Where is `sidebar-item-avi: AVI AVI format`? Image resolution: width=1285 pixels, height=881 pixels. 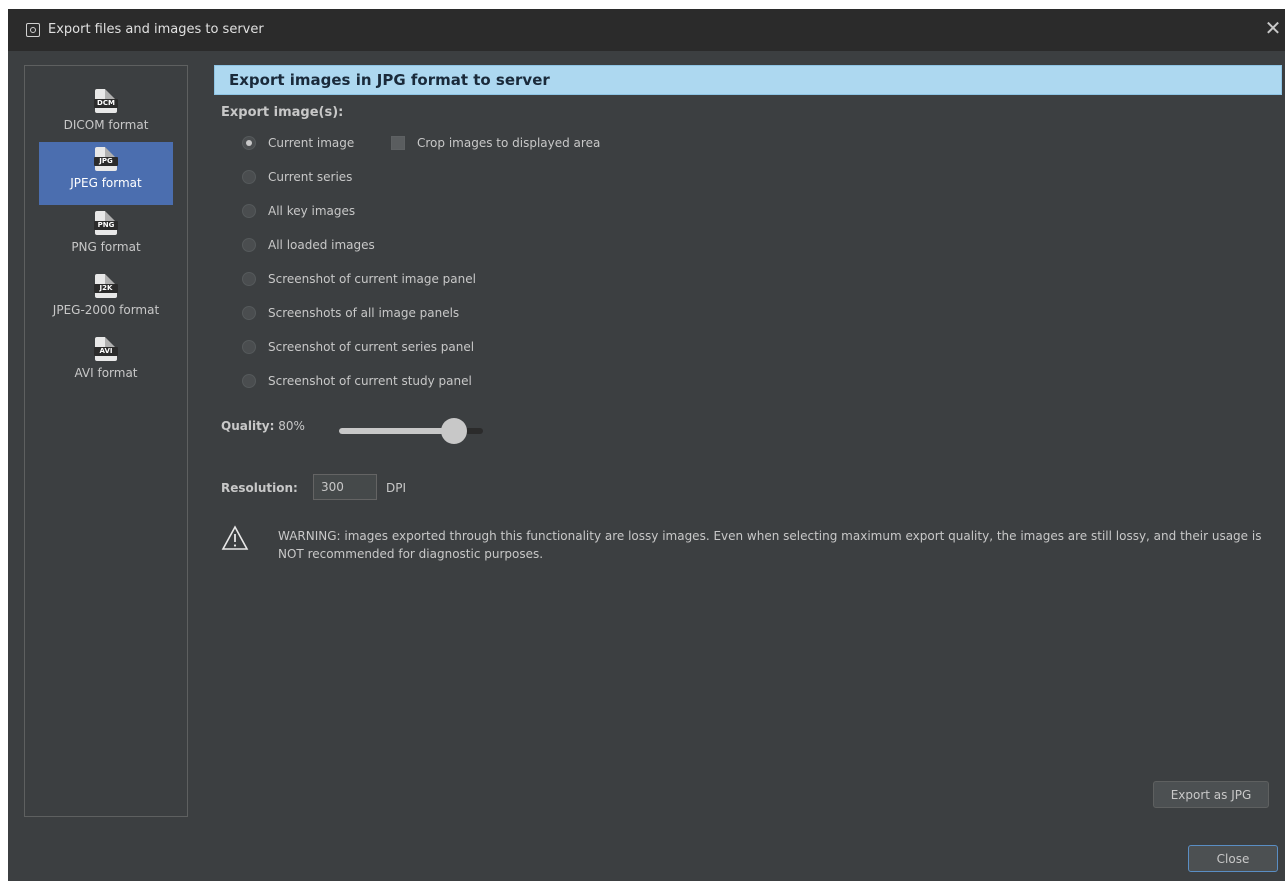 sidebar-item-avi: AVI AVI format is located at coordinates (106, 363).